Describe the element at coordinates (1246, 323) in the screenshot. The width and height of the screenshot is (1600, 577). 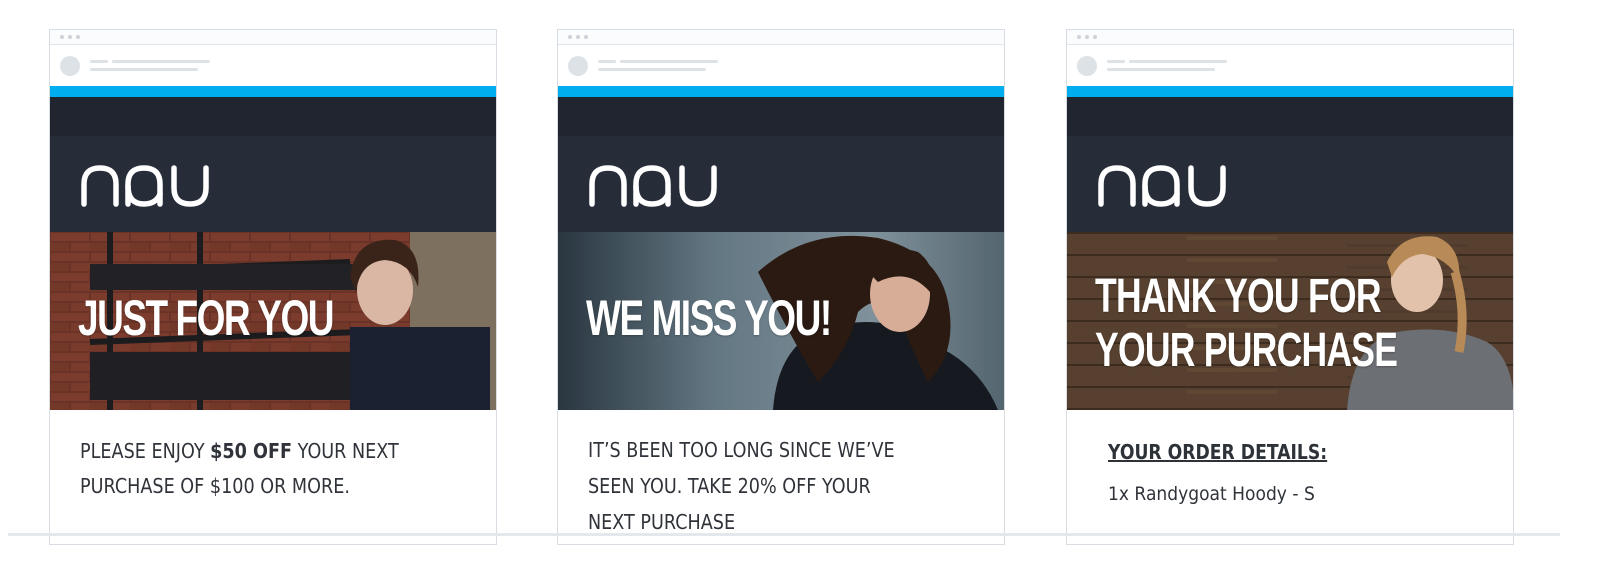
I see `hero-title: THANK YOU FOR YOUR PURCHASE` at that location.